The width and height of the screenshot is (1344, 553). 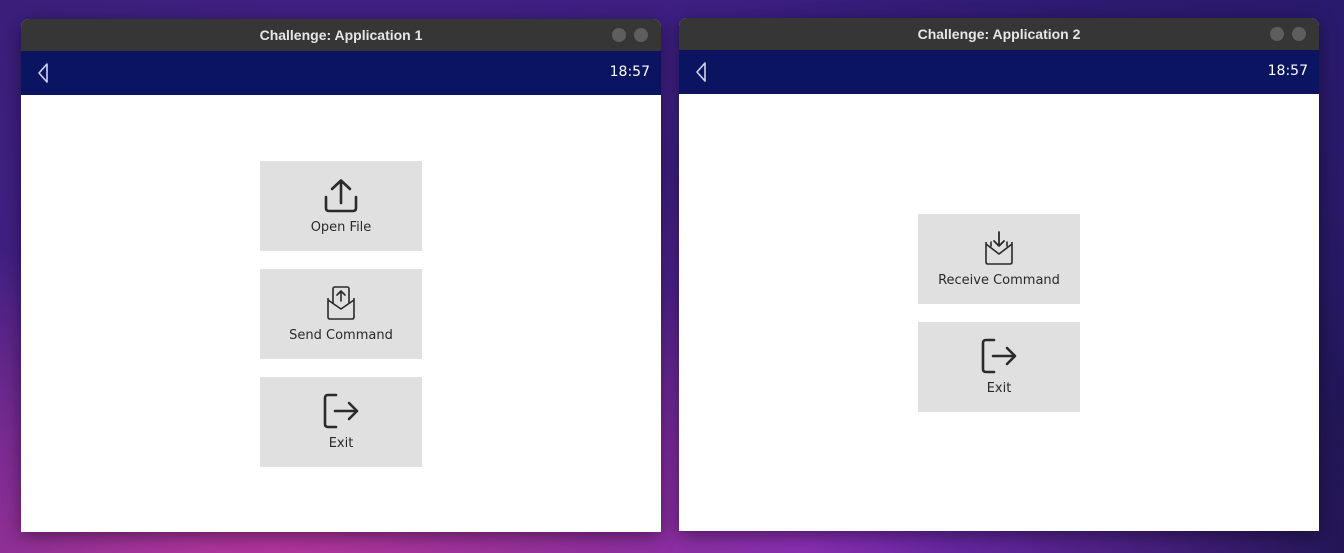 I want to click on upload-icon, so click(x=341, y=195).